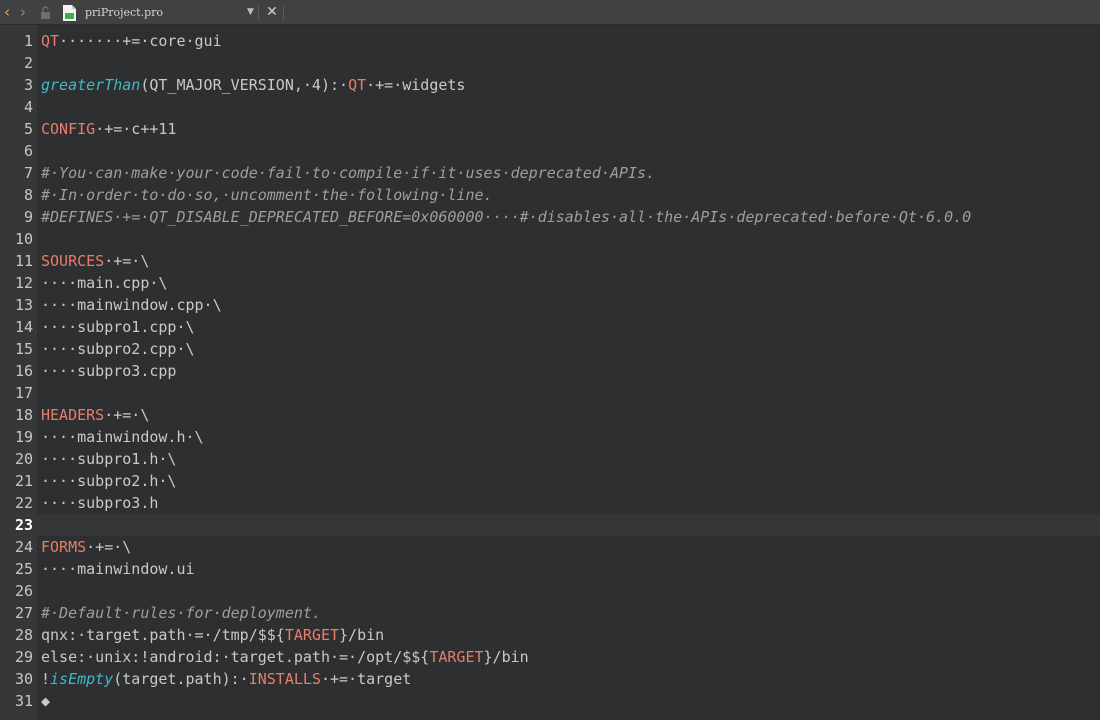 The width and height of the screenshot is (1100, 720). What do you see at coordinates (250, 12) in the screenshot?
I see `chevron-down-icon: ▼` at bounding box center [250, 12].